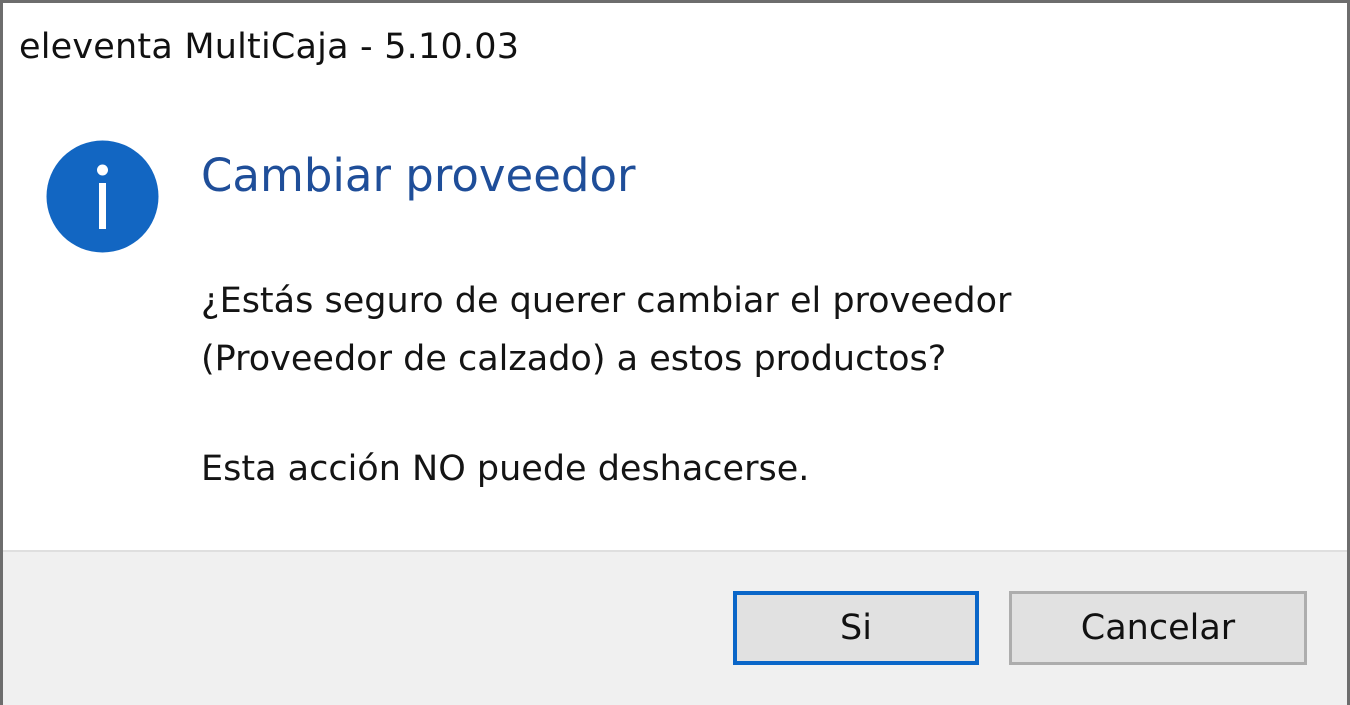 This screenshot has width=1350, height=705. I want to click on warning-text: Esta acción NO puede deshacerse., so click(505, 469).